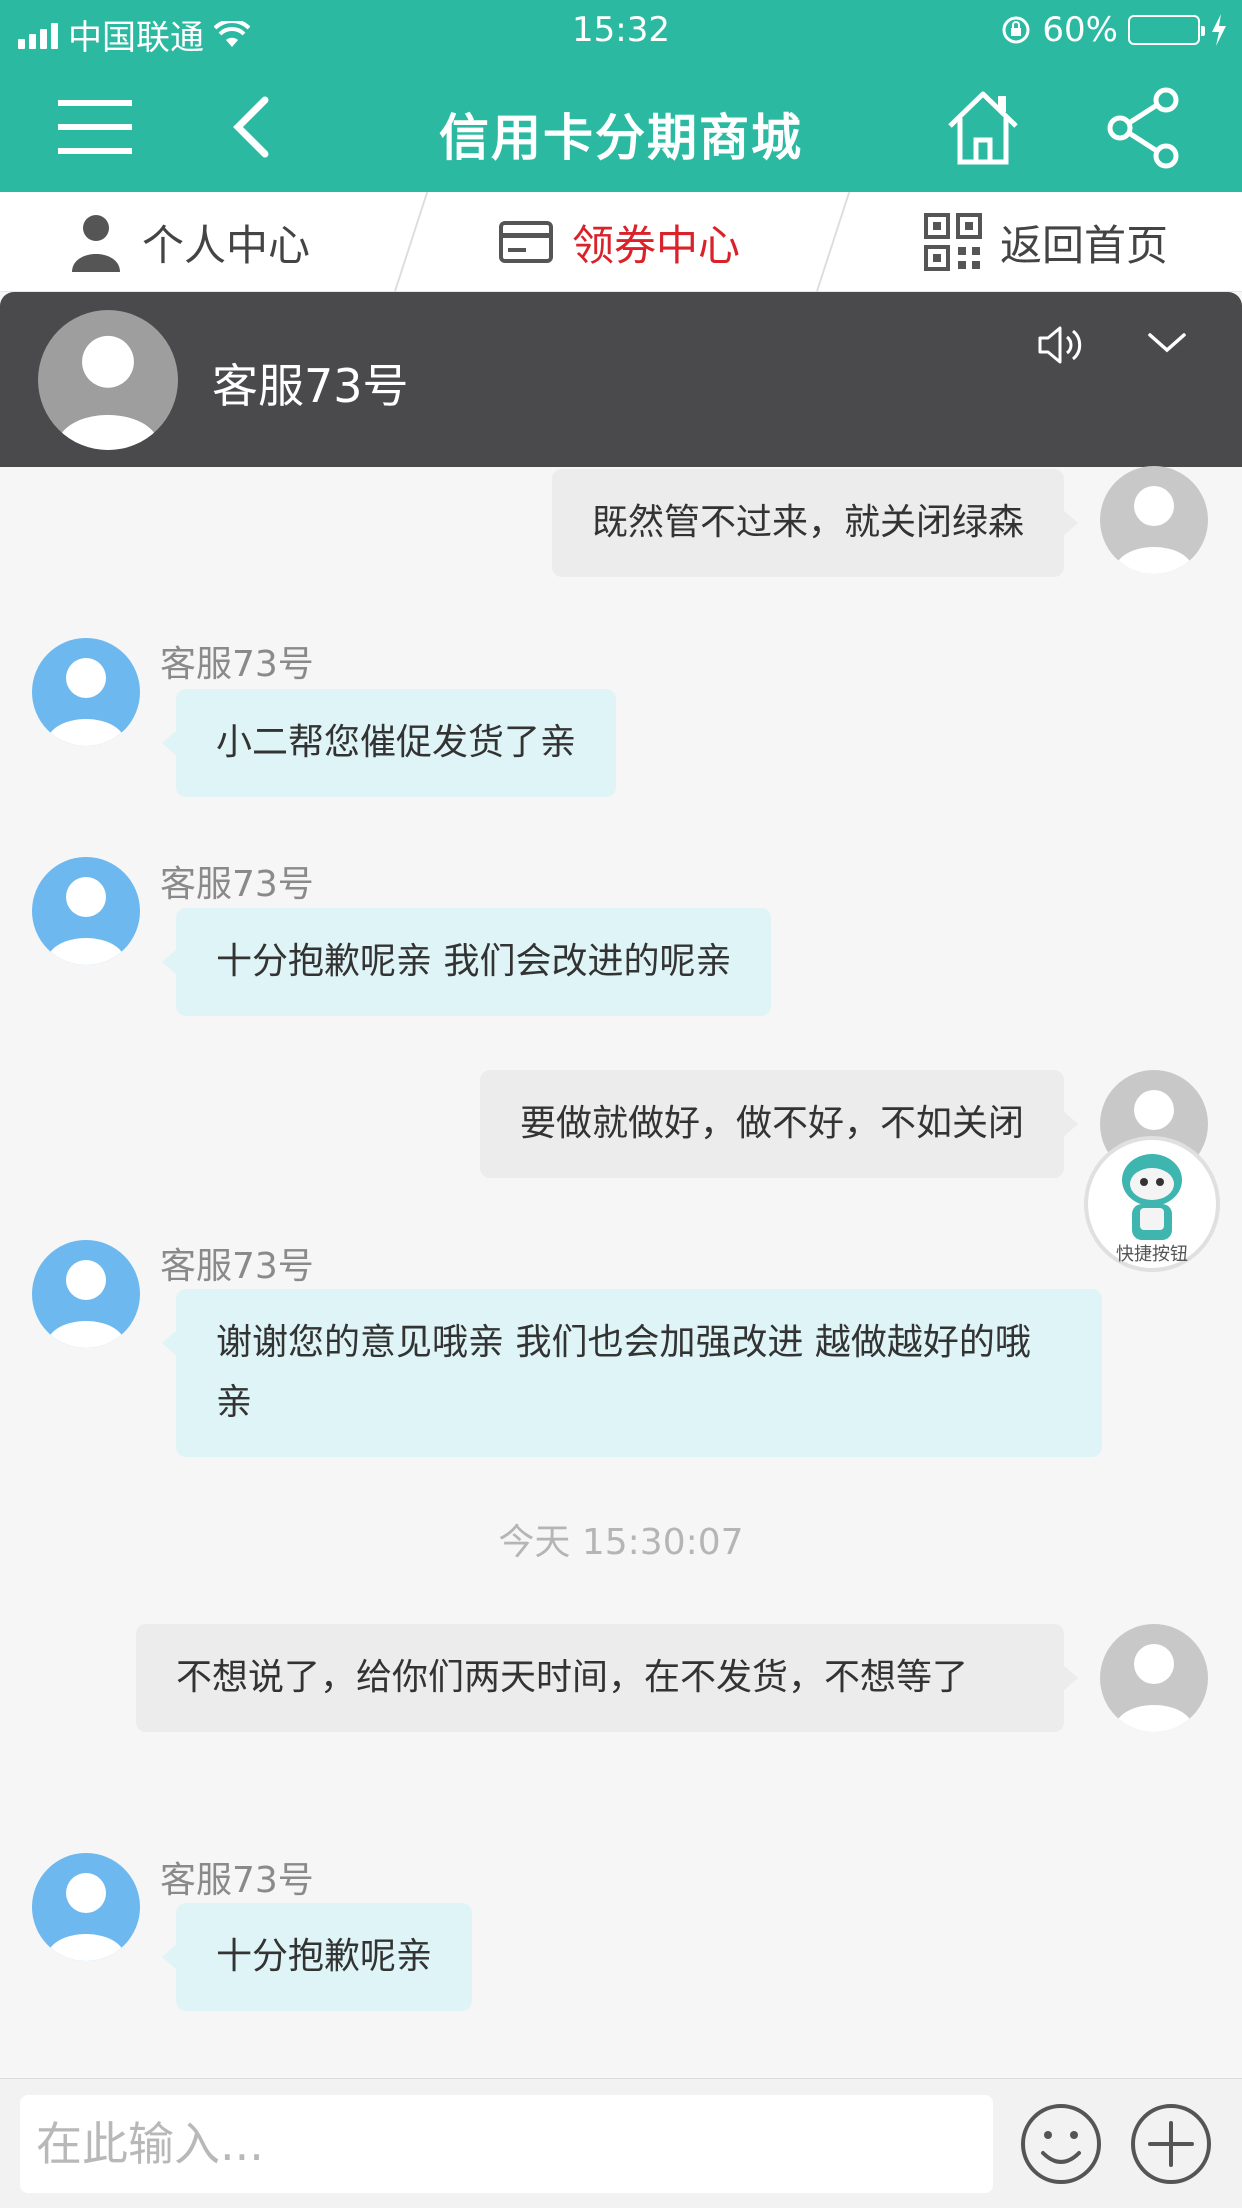 This screenshot has width=1242, height=2208. I want to click on user-message-bubble: 要做就做好，做不好，不如关闭, so click(779, 1124).